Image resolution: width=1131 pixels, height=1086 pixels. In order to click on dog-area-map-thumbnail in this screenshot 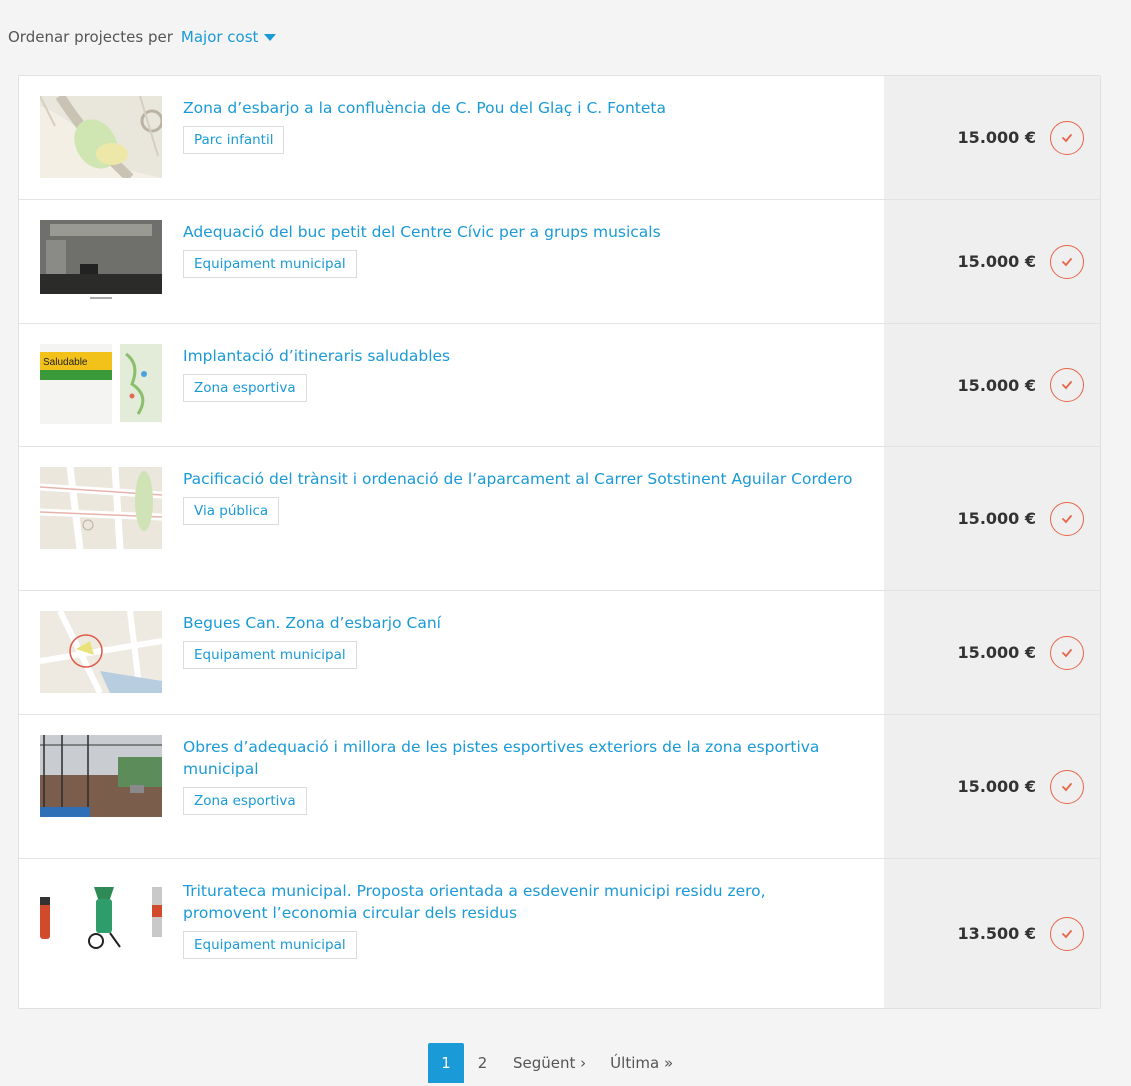, I will do `click(101, 652)`.